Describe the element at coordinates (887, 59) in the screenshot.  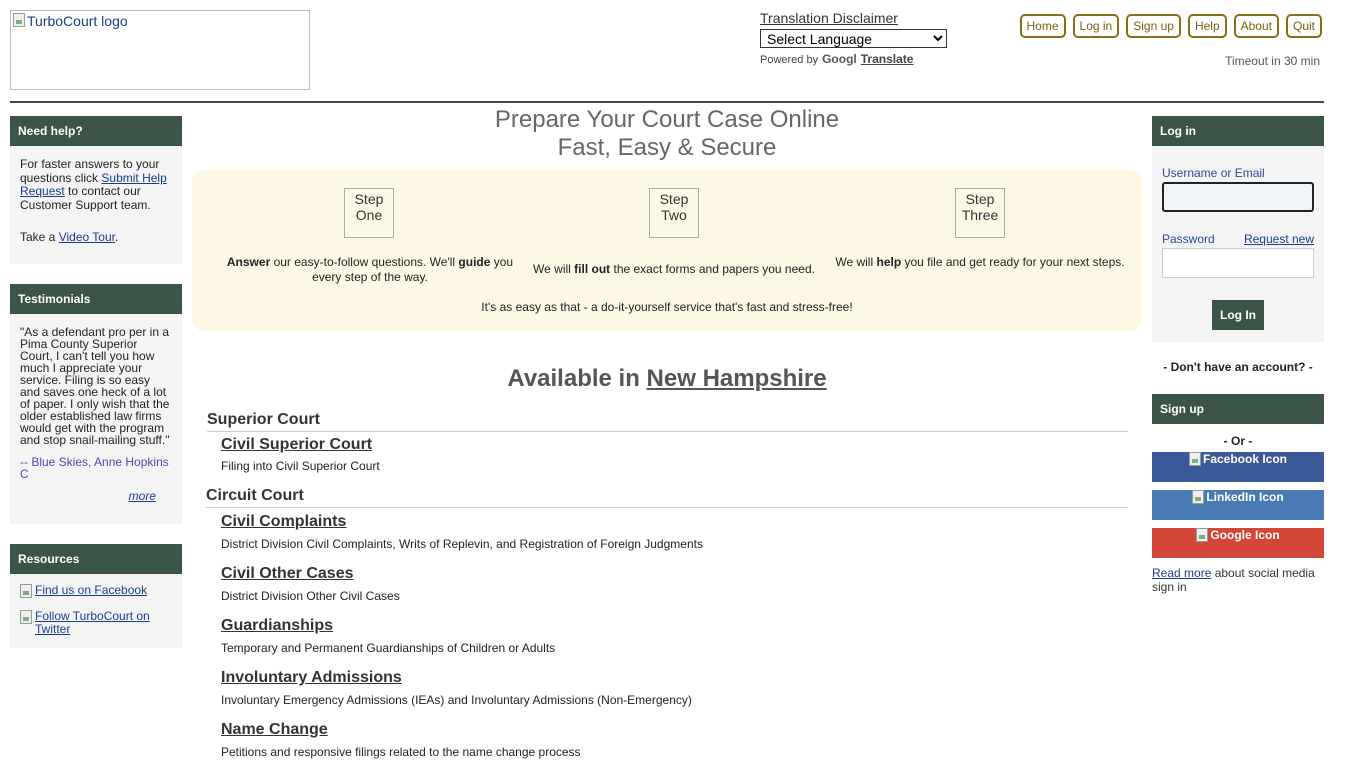
I see `translate-link: Translate` at that location.